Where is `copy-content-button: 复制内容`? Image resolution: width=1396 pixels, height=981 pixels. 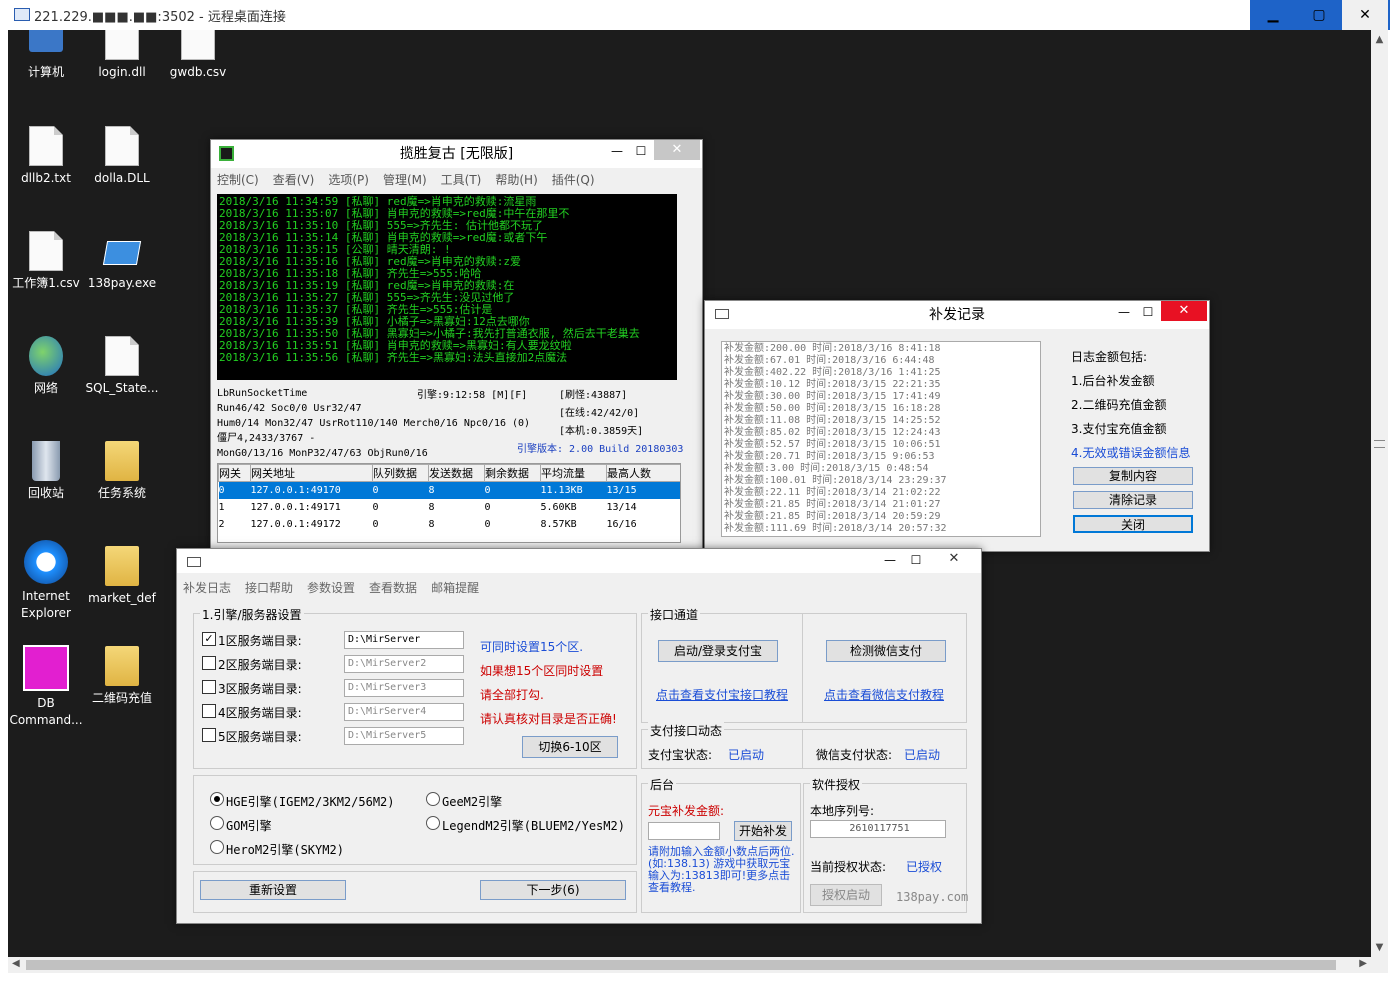 copy-content-button: 复制内容 is located at coordinates (1133, 476).